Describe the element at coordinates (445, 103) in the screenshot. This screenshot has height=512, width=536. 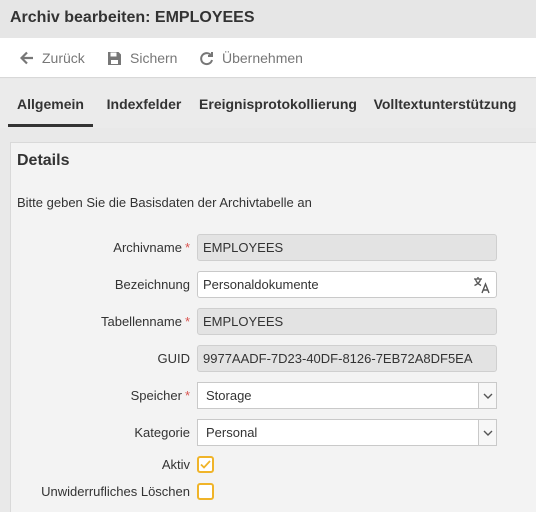
I see `tab-volltextunterstuetzung: Volltextunterstützung` at that location.